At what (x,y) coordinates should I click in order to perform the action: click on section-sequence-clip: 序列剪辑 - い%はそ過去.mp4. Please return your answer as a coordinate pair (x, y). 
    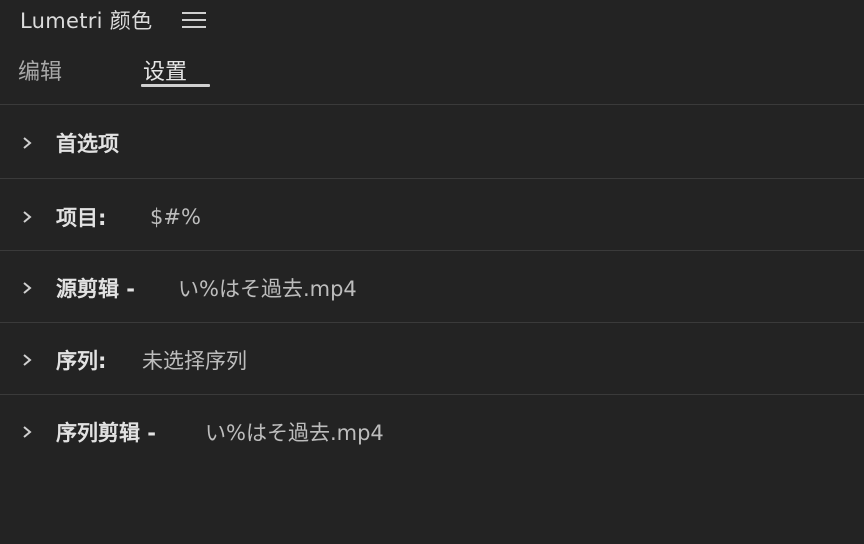
    Looking at the image, I should click on (432, 432).